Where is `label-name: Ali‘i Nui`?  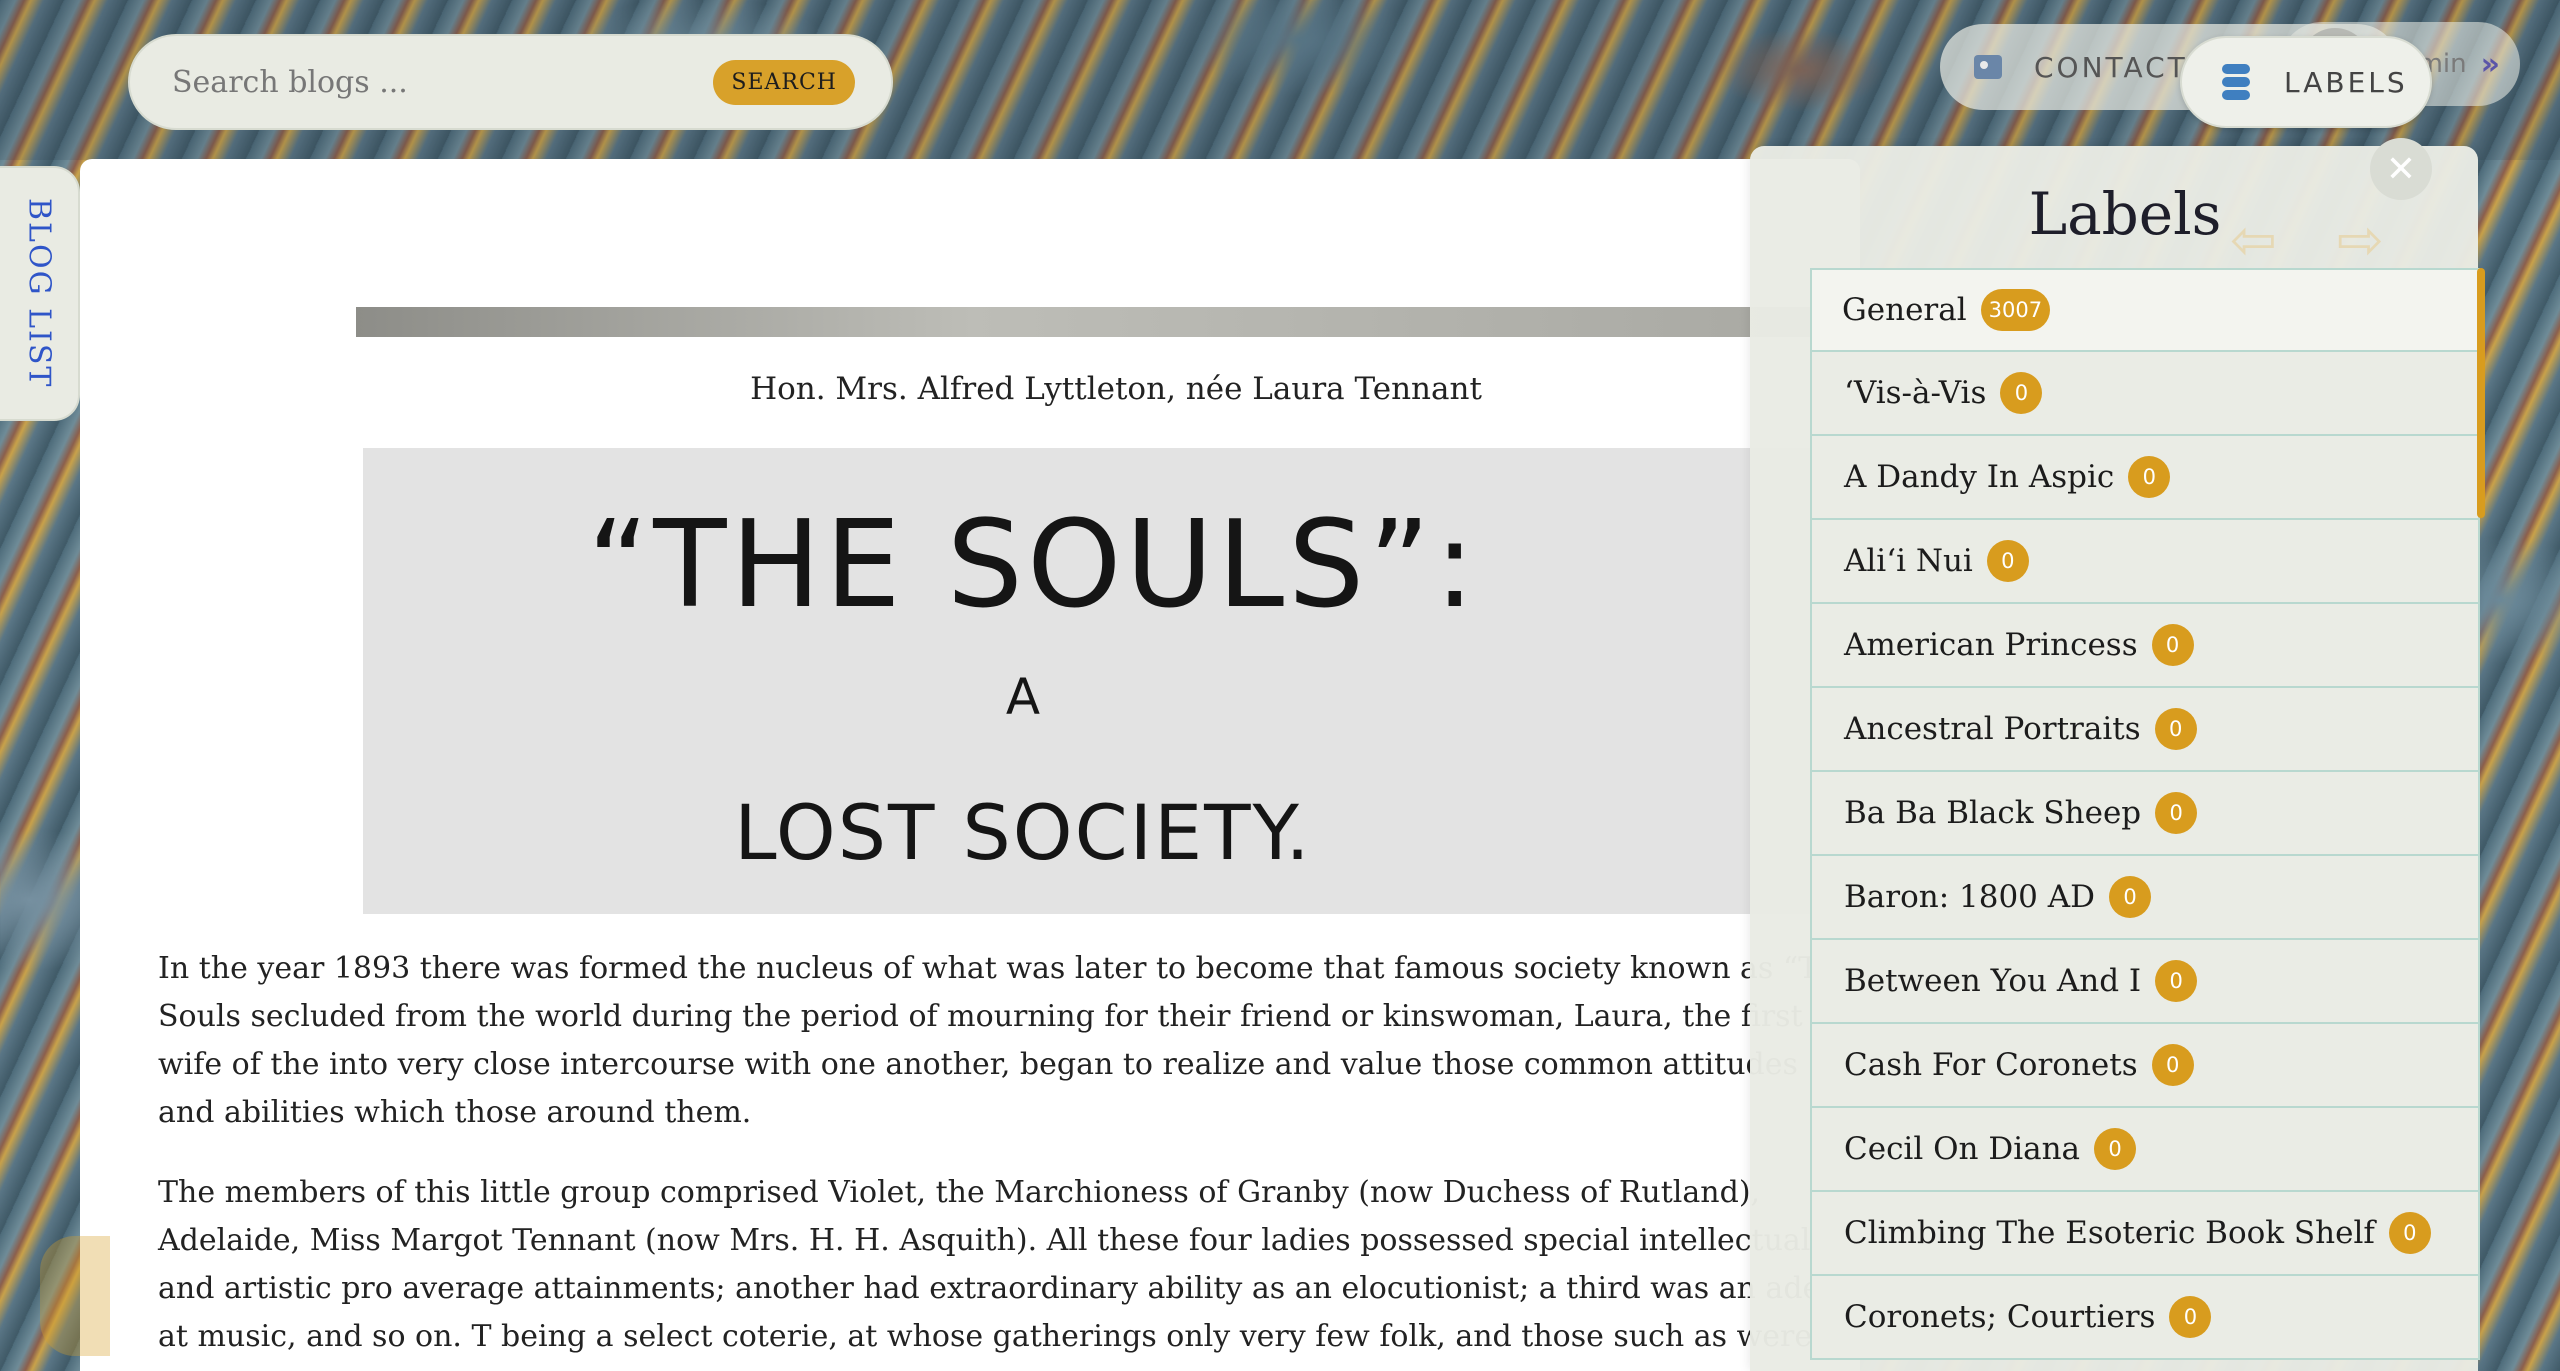 label-name: Ali‘i Nui is located at coordinates (1908, 561).